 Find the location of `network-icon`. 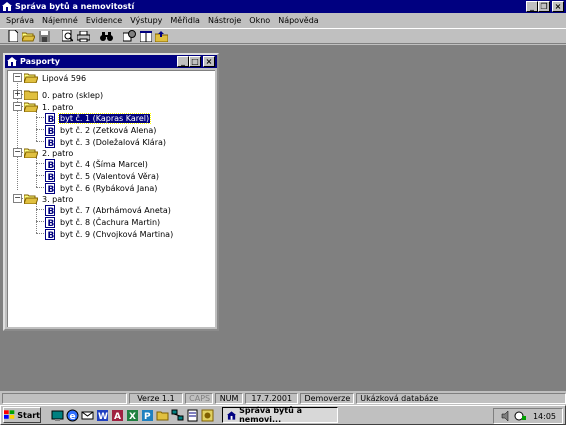

network-icon is located at coordinates (177, 415).